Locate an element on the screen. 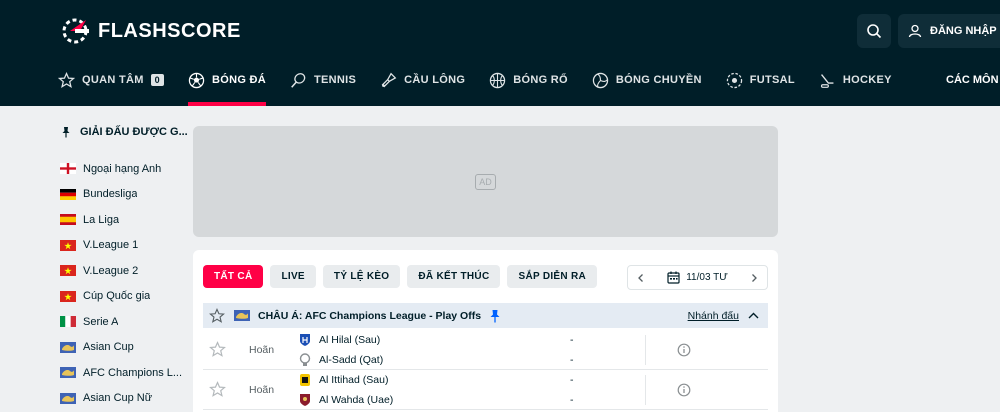 The image size is (1000, 412). nav-item-basketball: BÓNG RỔ is located at coordinates (528, 80).